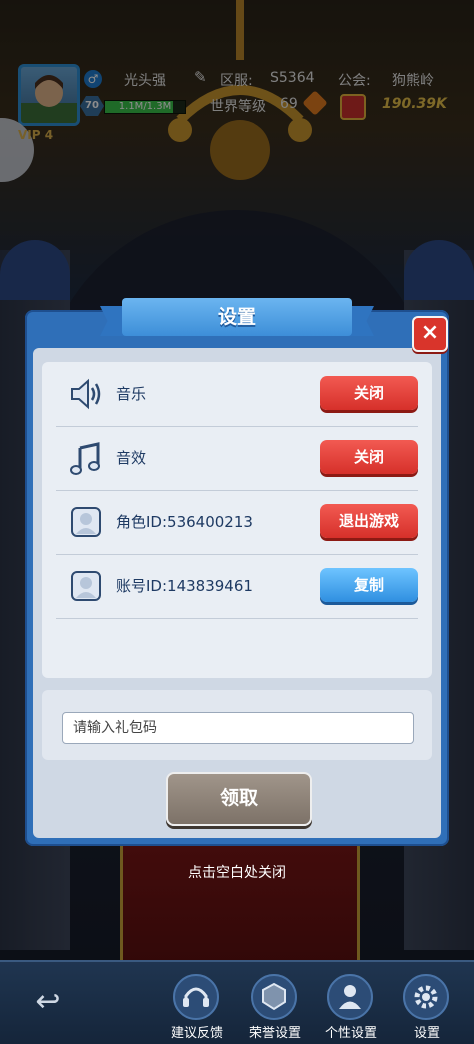 This screenshot has height=1044, width=474. Describe the element at coordinates (239, 799) in the screenshot. I see `claim-button: 领取` at that location.